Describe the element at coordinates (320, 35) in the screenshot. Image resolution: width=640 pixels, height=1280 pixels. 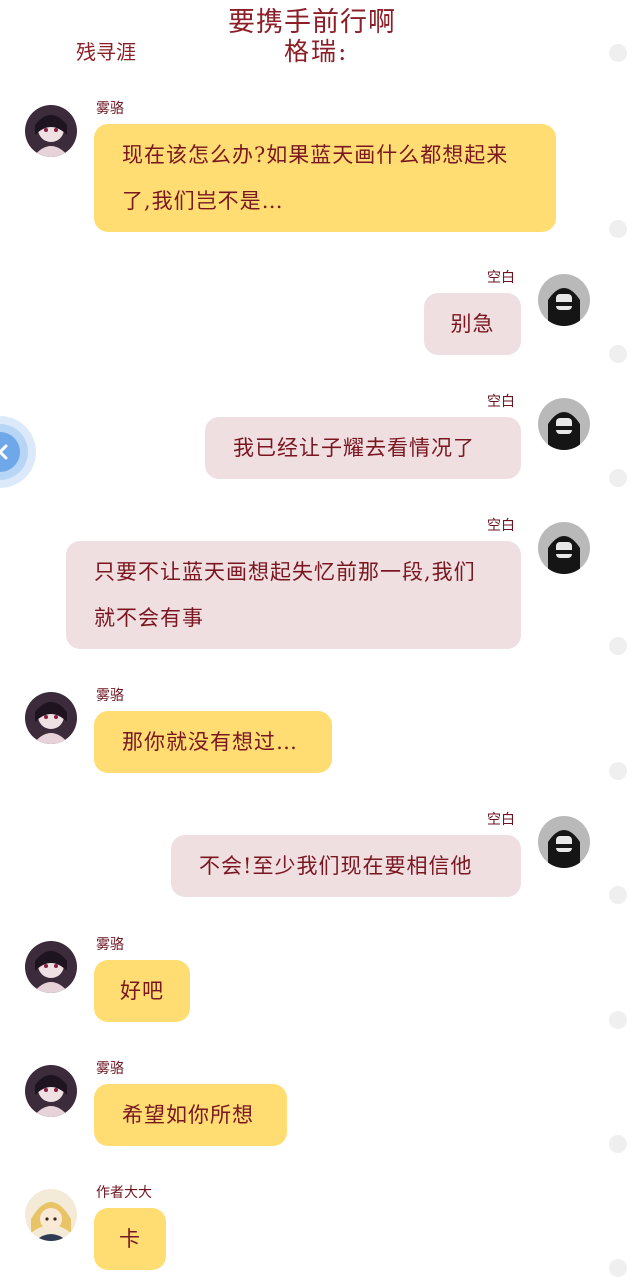
I see `chat-header: 要携手前行啊 格瑞: 残寻涯` at that location.